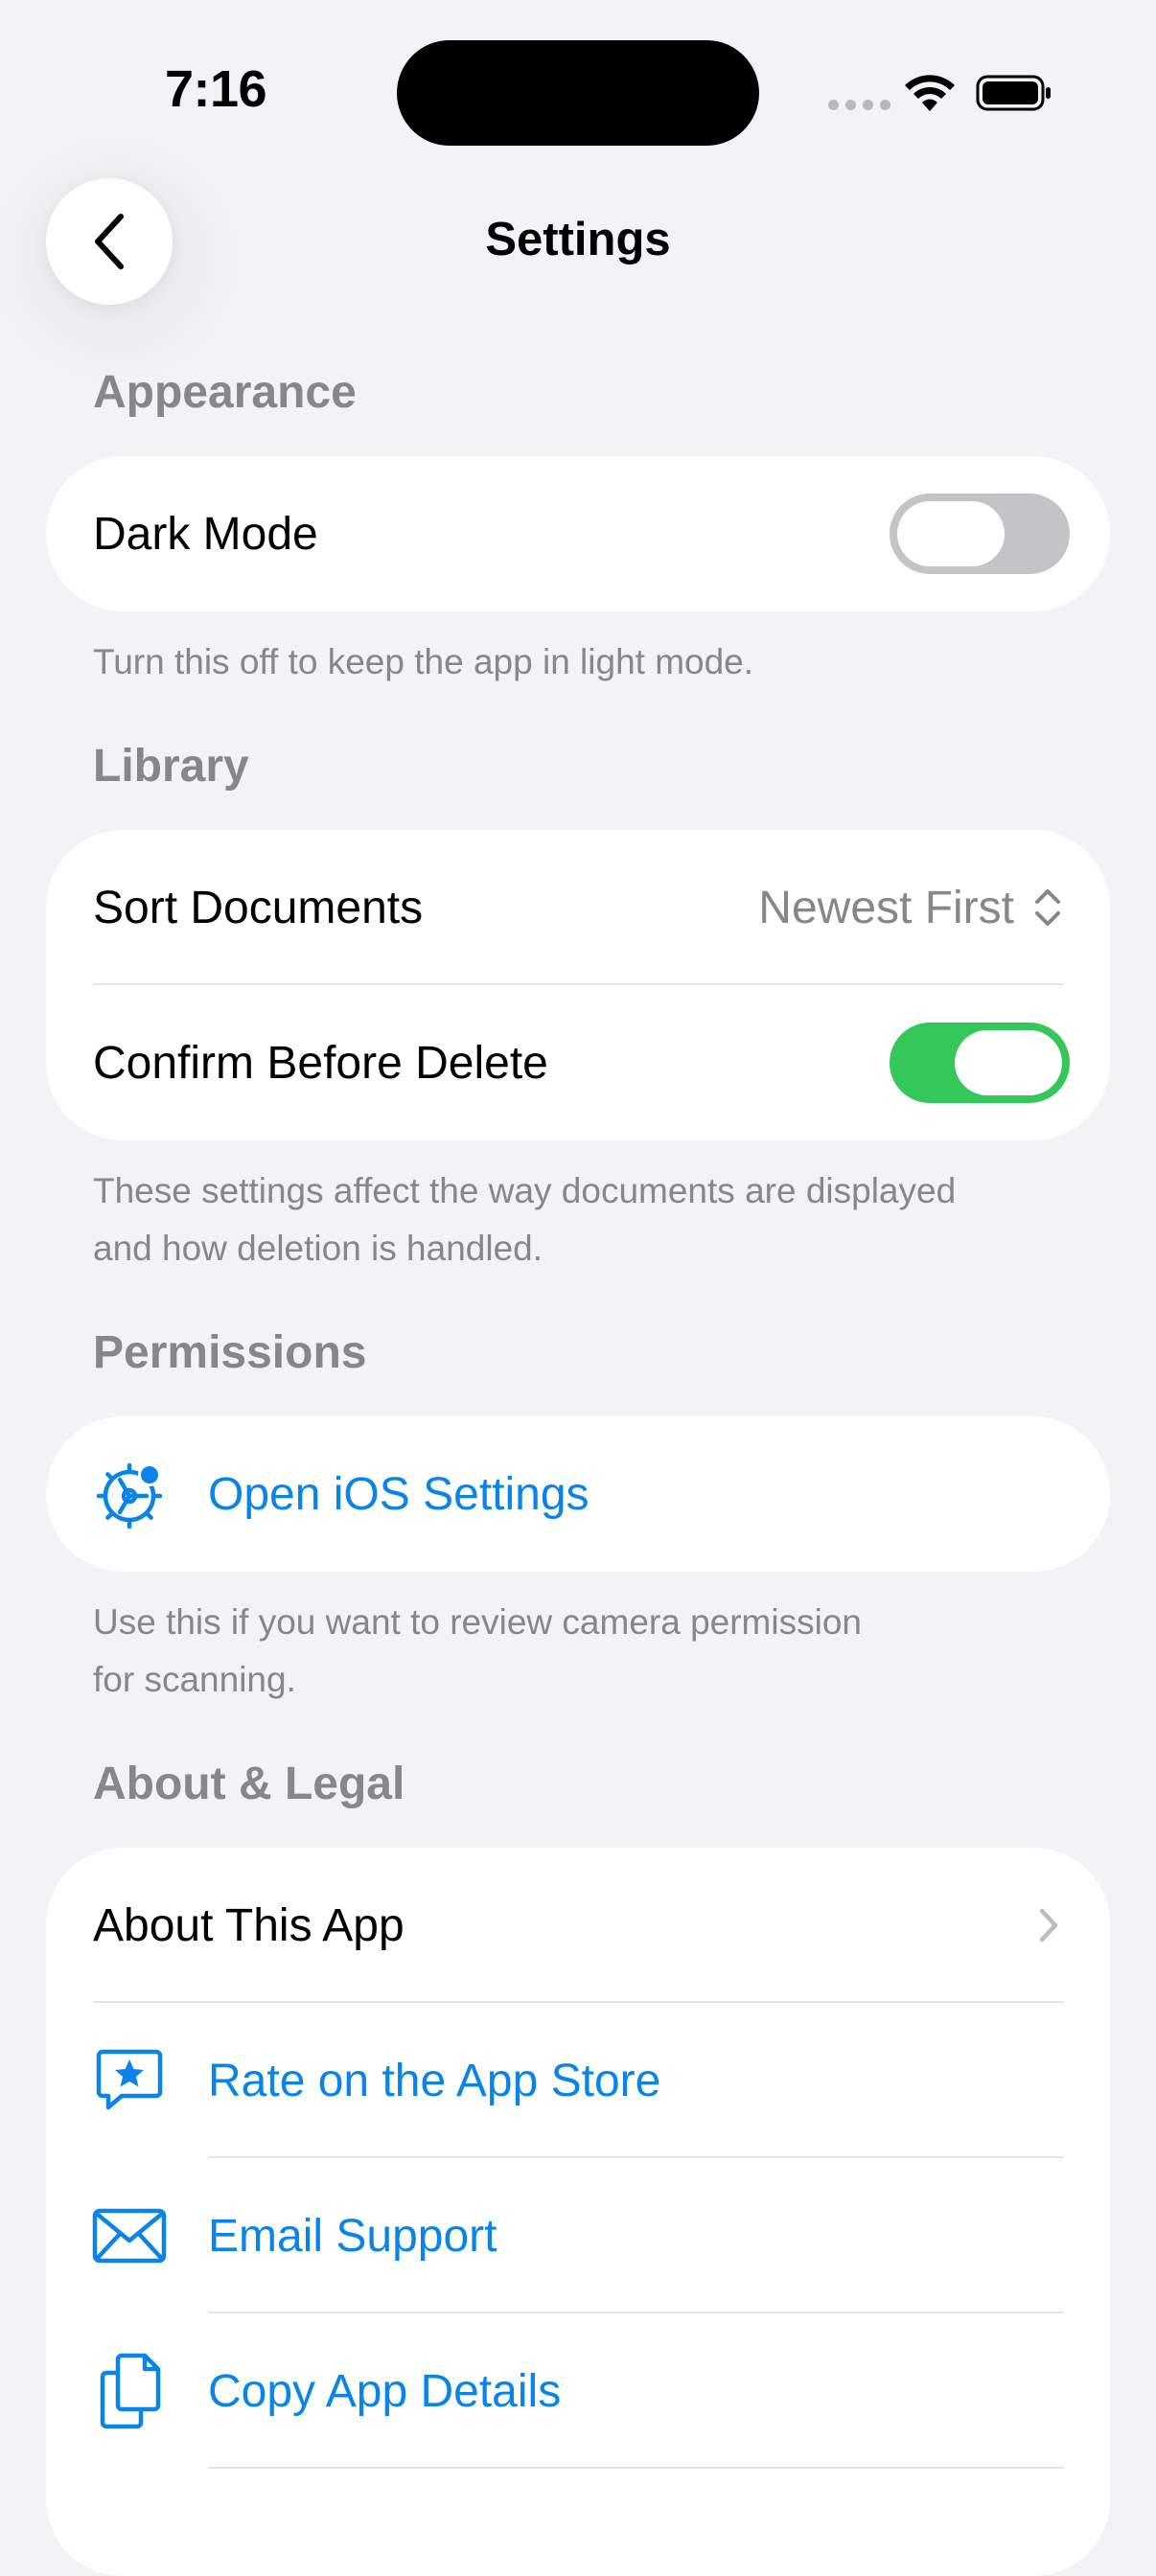  Describe the element at coordinates (859, 105) in the screenshot. I see `cellular-signal-icon` at that location.